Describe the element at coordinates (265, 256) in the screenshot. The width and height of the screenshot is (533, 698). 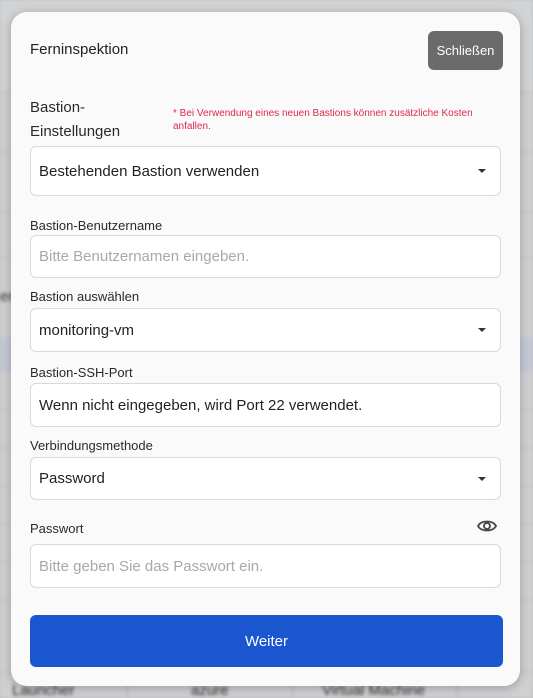
I see `bastion-username-input: Bitte Benutzernamen eingeben.` at that location.